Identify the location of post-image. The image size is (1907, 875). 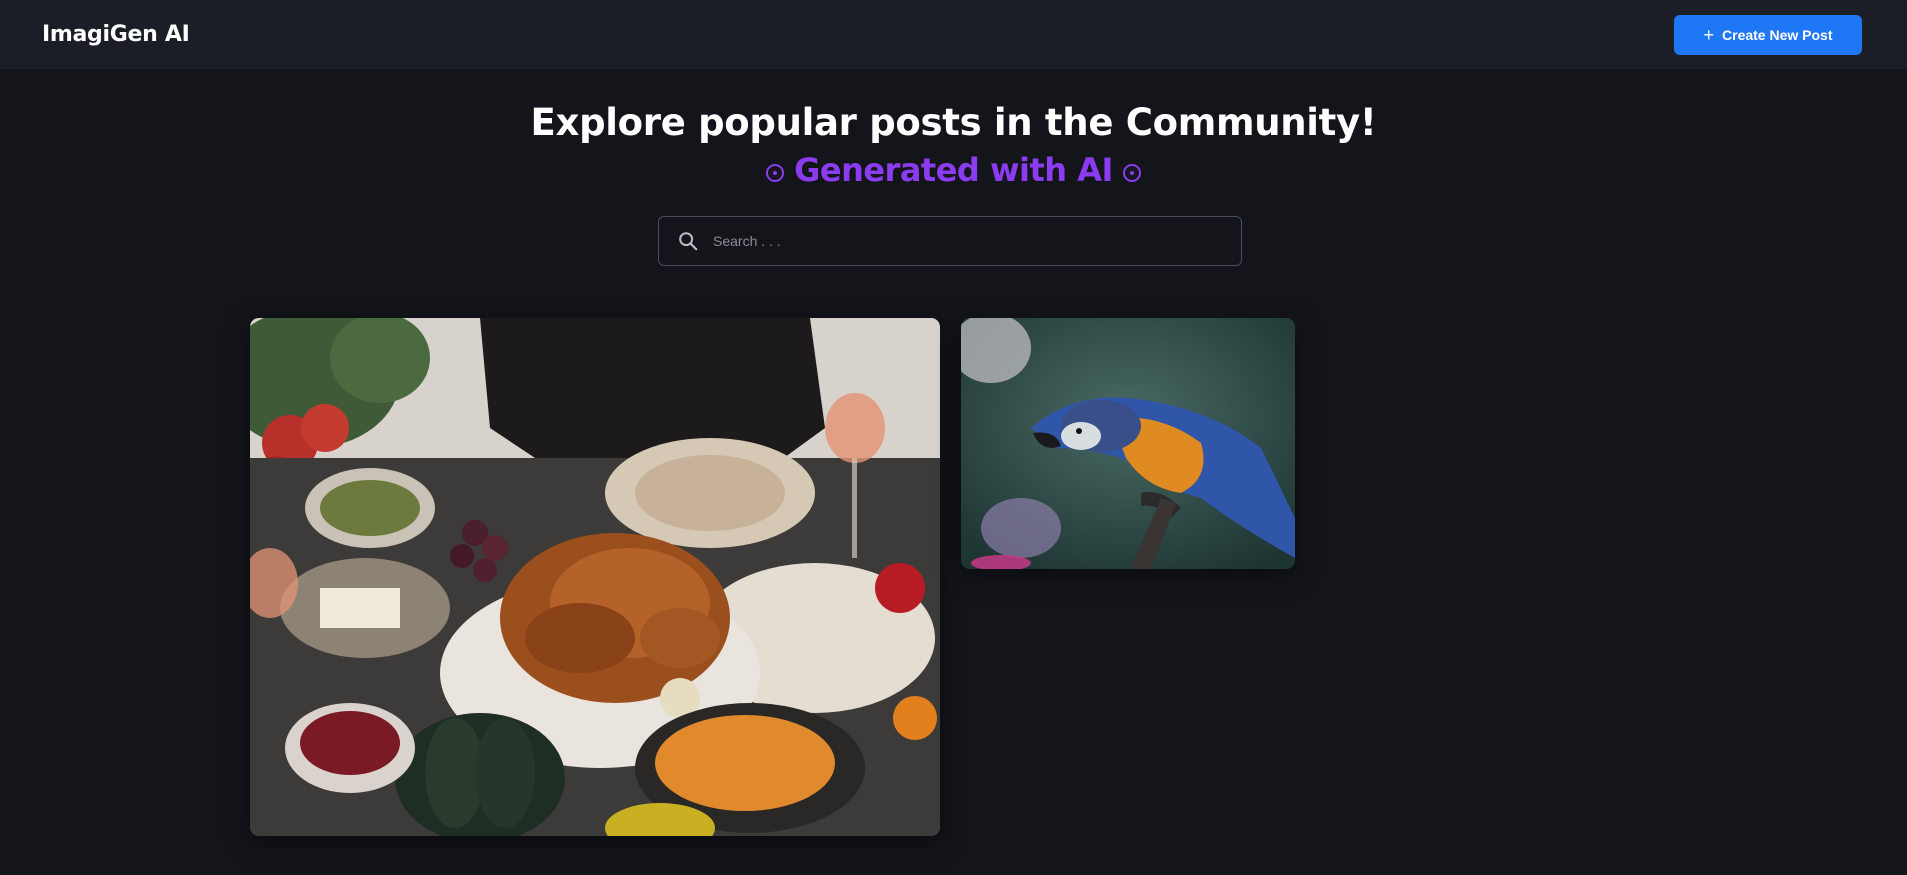
(1128, 443).